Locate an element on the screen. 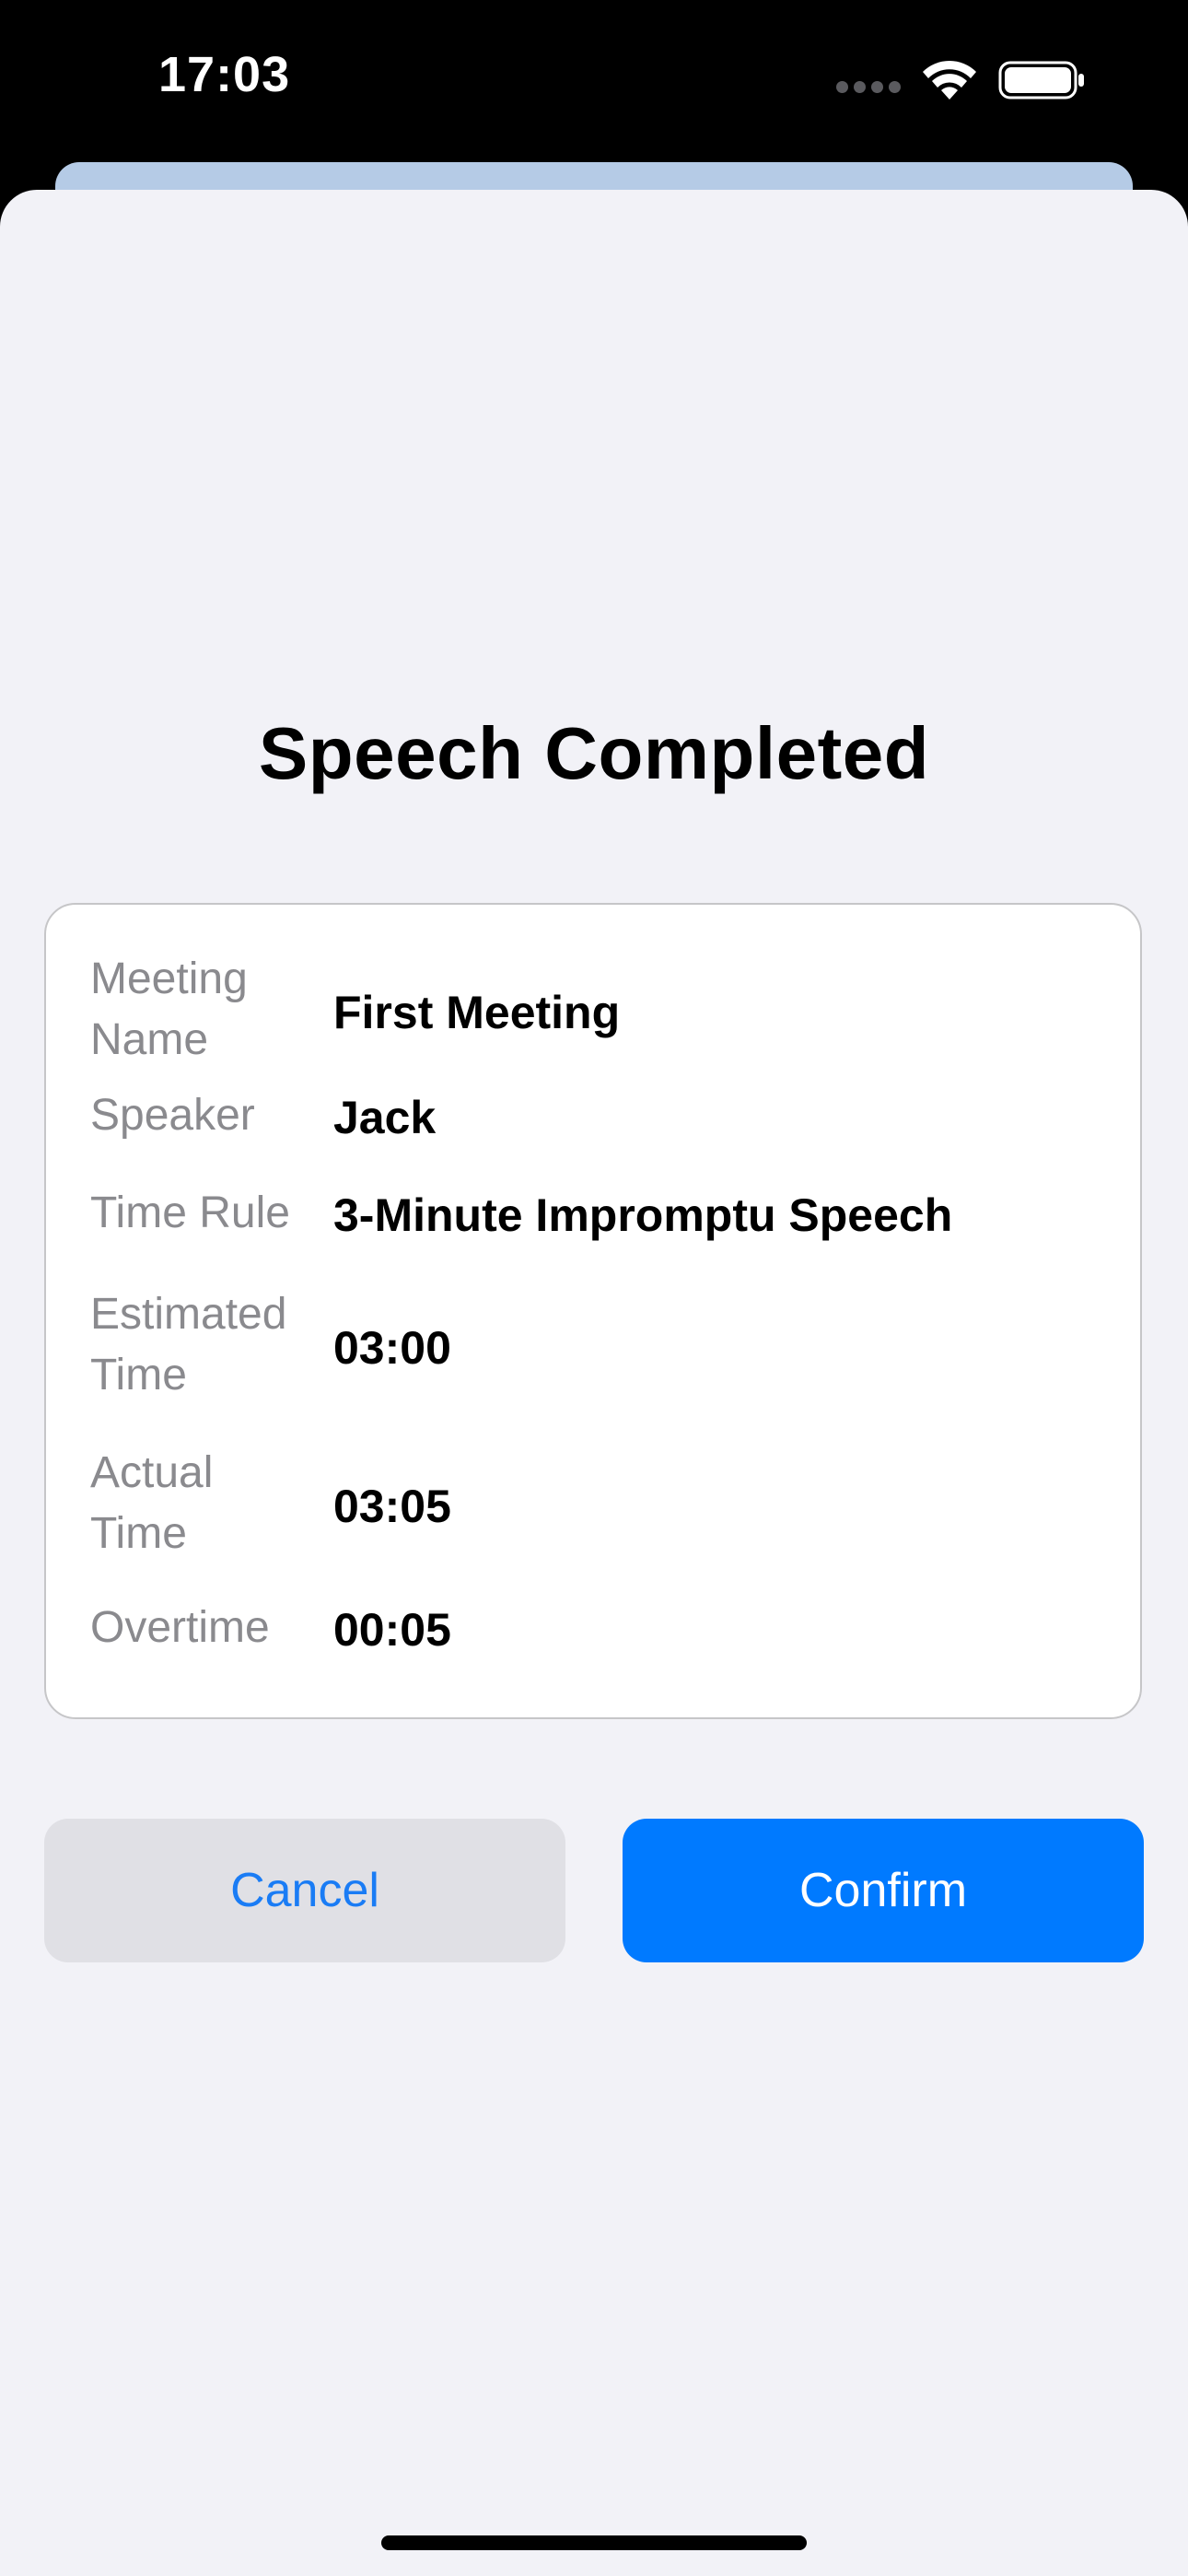  detail-value: 03:00 is located at coordinates (392, 1348).